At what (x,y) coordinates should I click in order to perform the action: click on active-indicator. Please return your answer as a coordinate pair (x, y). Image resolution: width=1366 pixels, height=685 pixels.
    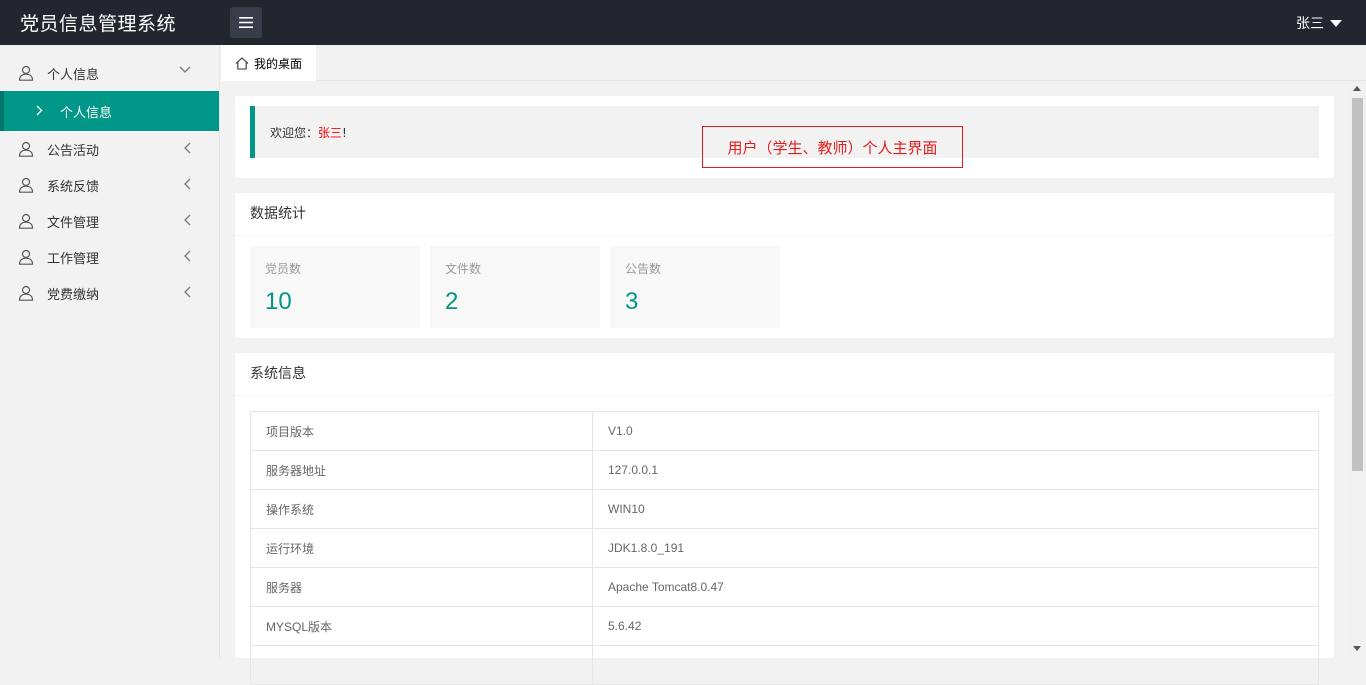
    Looking at the image, I should click on (2, 111).